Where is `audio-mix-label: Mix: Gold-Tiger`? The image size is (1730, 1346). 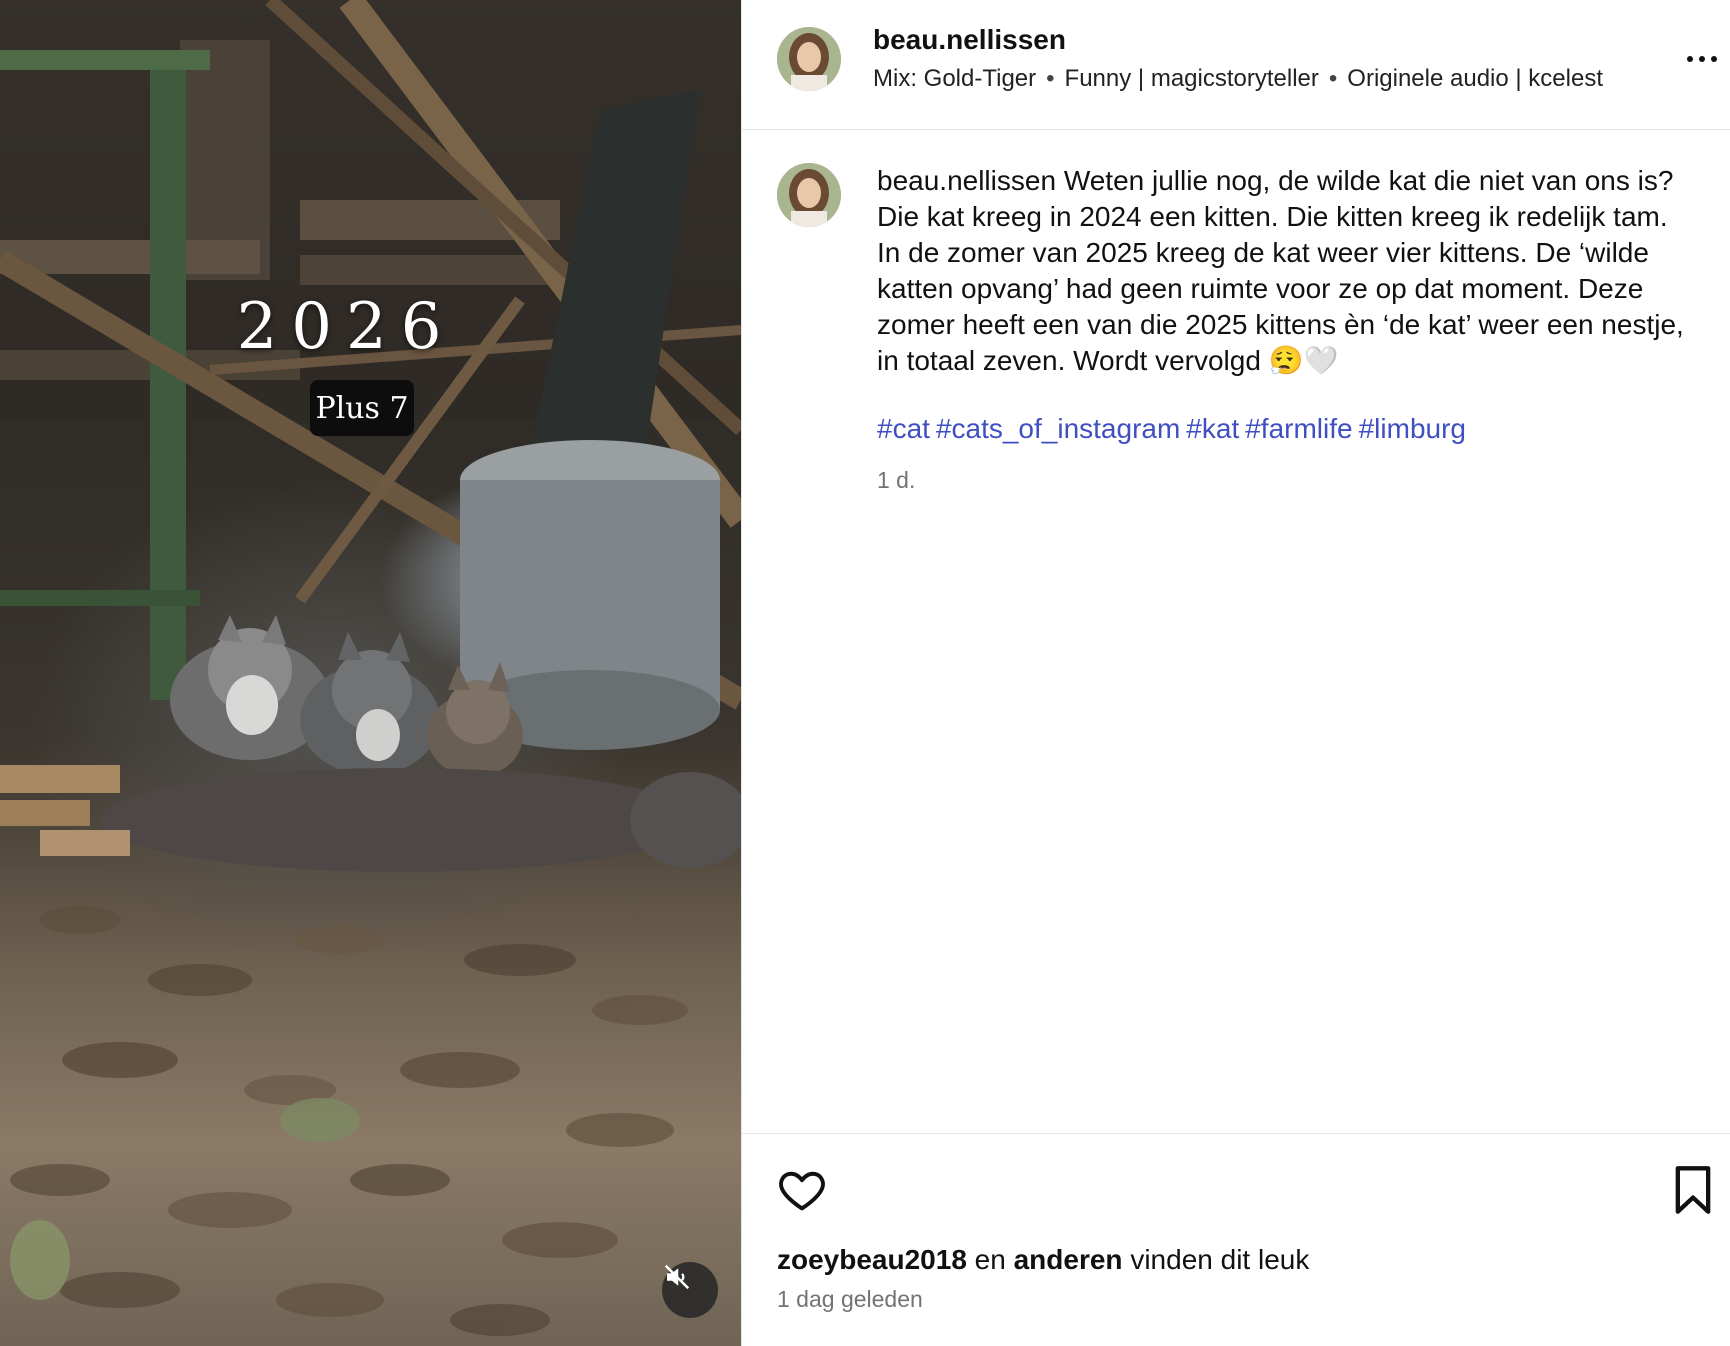 audio-mix-label: Mix: Gold-Tiger is located at coordinates (954, 78).